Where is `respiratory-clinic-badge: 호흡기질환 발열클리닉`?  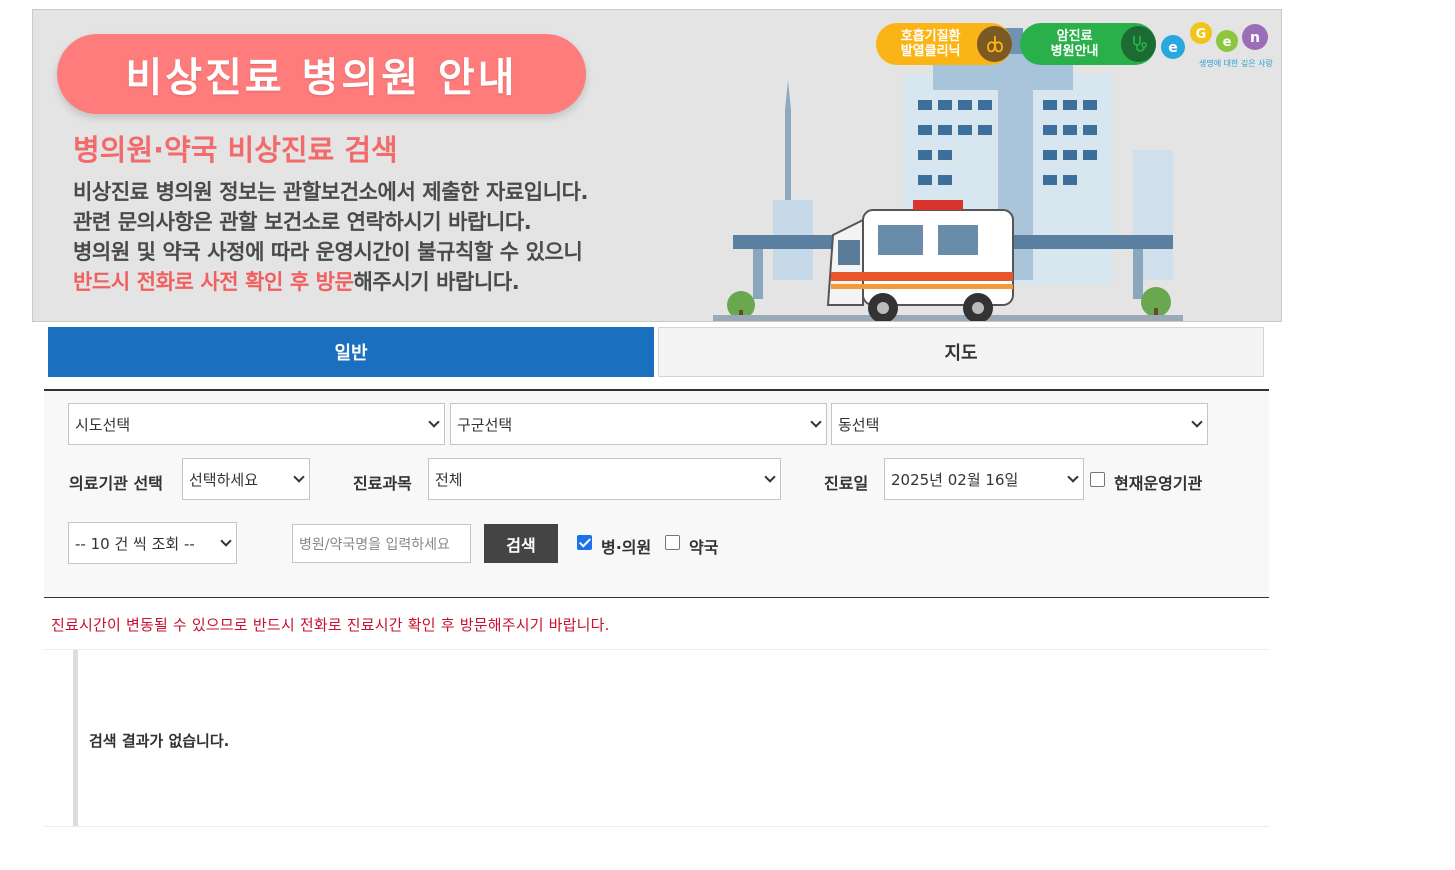
respiratory-clinic-badge: 호흡기질환 발열클리닉 is located at coordinates (944, 44).